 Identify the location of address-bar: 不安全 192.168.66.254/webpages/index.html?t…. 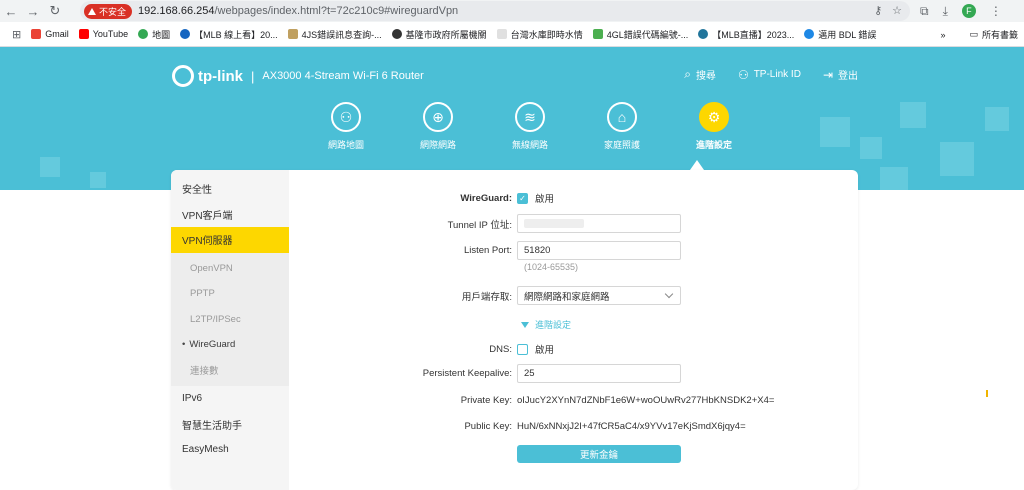
(495, 11).